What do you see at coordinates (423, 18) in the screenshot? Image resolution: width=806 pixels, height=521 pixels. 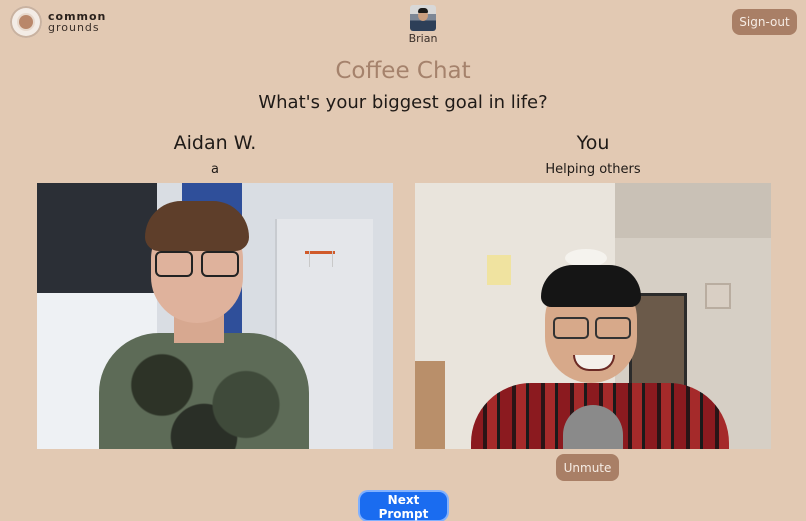 I see `avatar` at bounding box center [423, 18].